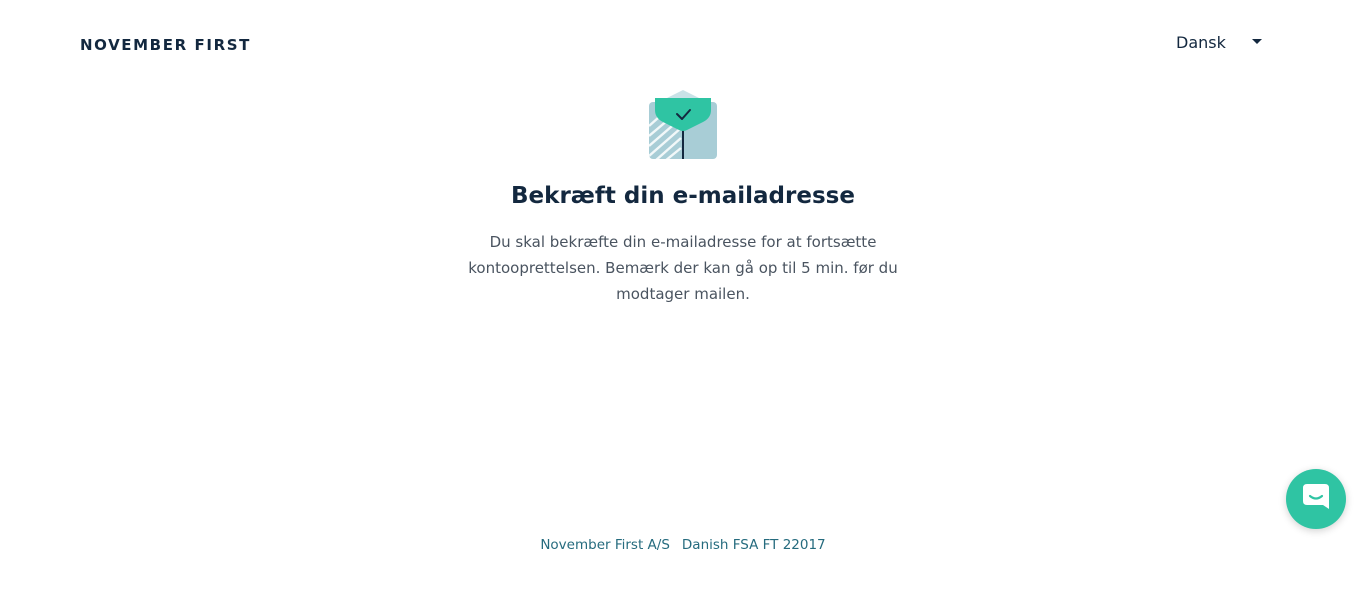  Describe the element at coordinates (683, 196) in the screenshot. I see `page-title: Bekræft din e-mailadresse` at that location.